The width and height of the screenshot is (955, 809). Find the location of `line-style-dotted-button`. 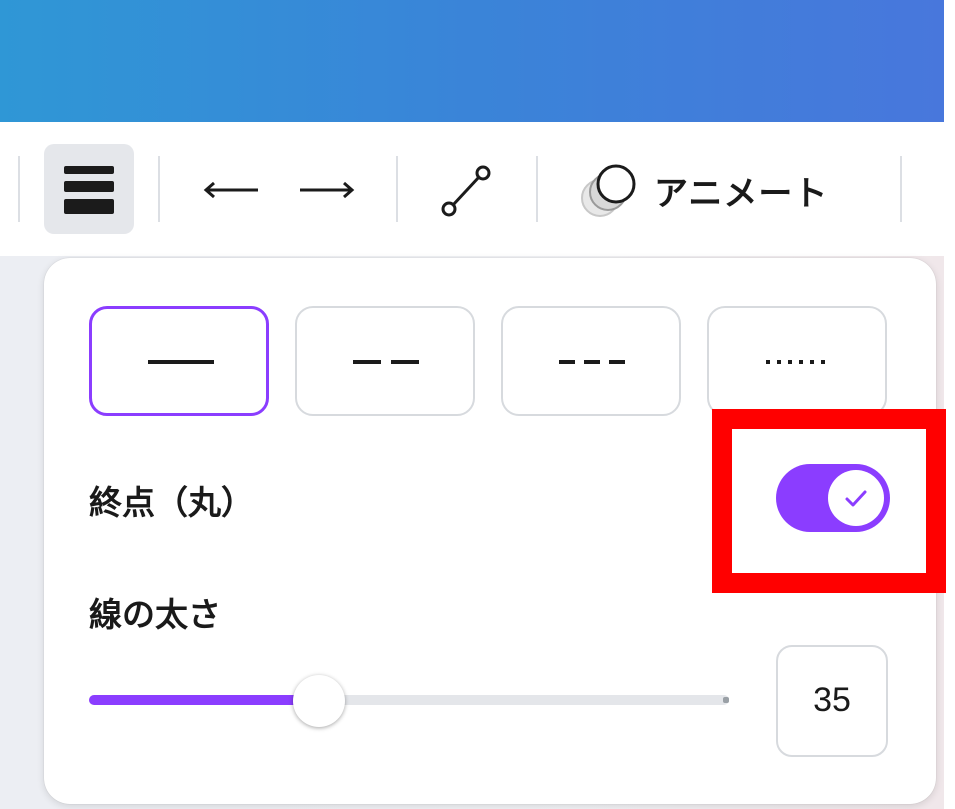

line-style-dotted-button is located at coordinates (797, 361).